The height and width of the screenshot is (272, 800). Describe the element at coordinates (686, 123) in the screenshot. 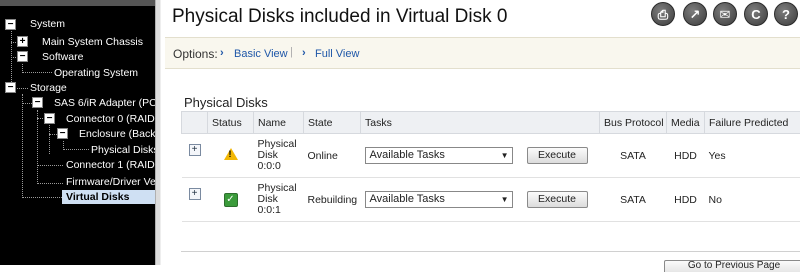

I see `column-header: Media` at that location.